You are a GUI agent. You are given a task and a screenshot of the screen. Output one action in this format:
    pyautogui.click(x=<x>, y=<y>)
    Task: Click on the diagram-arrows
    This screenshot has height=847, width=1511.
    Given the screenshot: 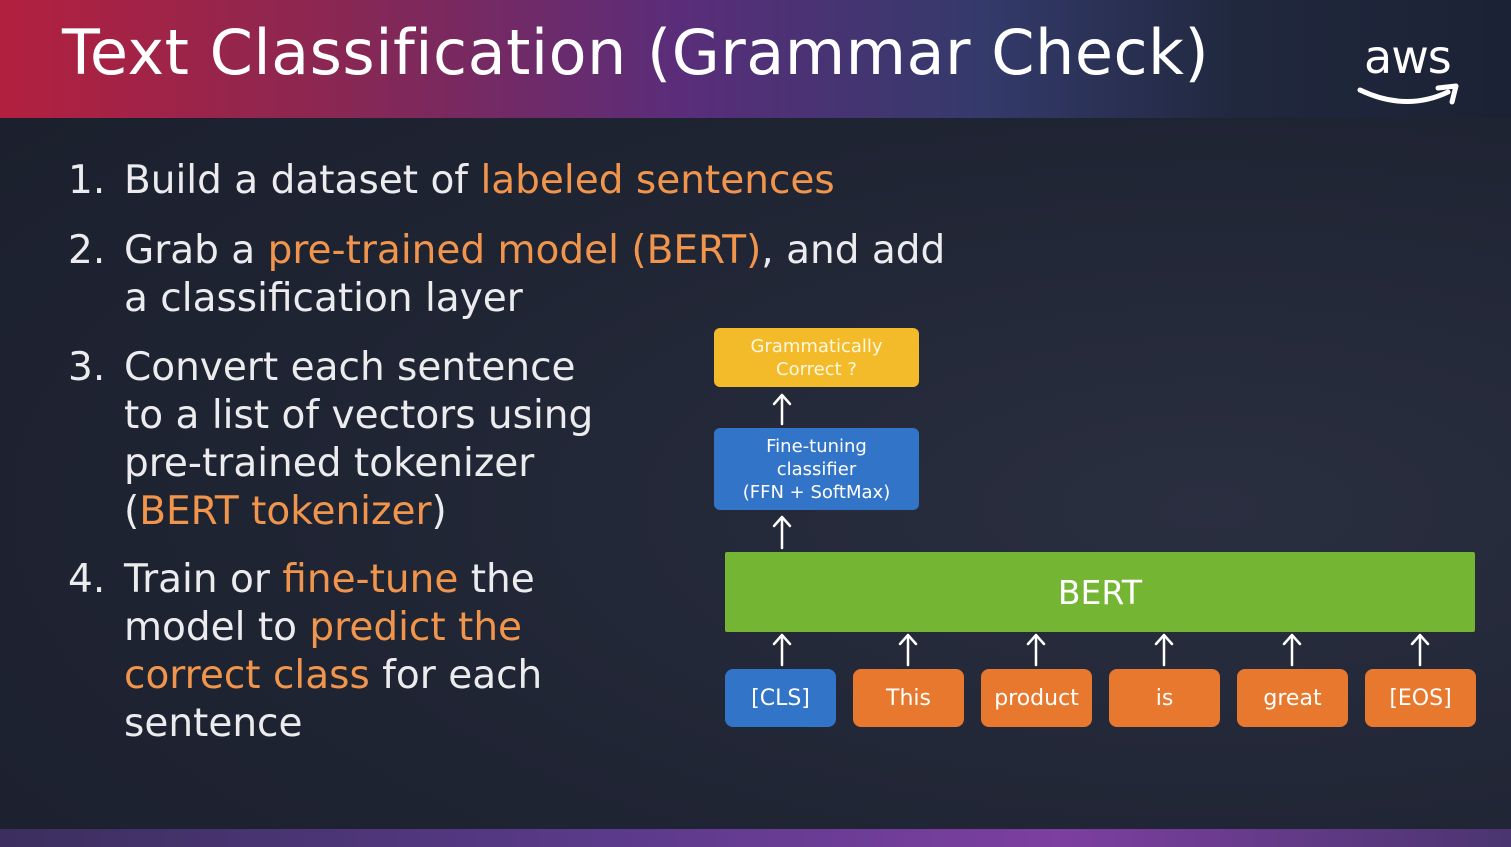 What is the action you would take?
    pyautogui.click(x=1101, y=530)
    